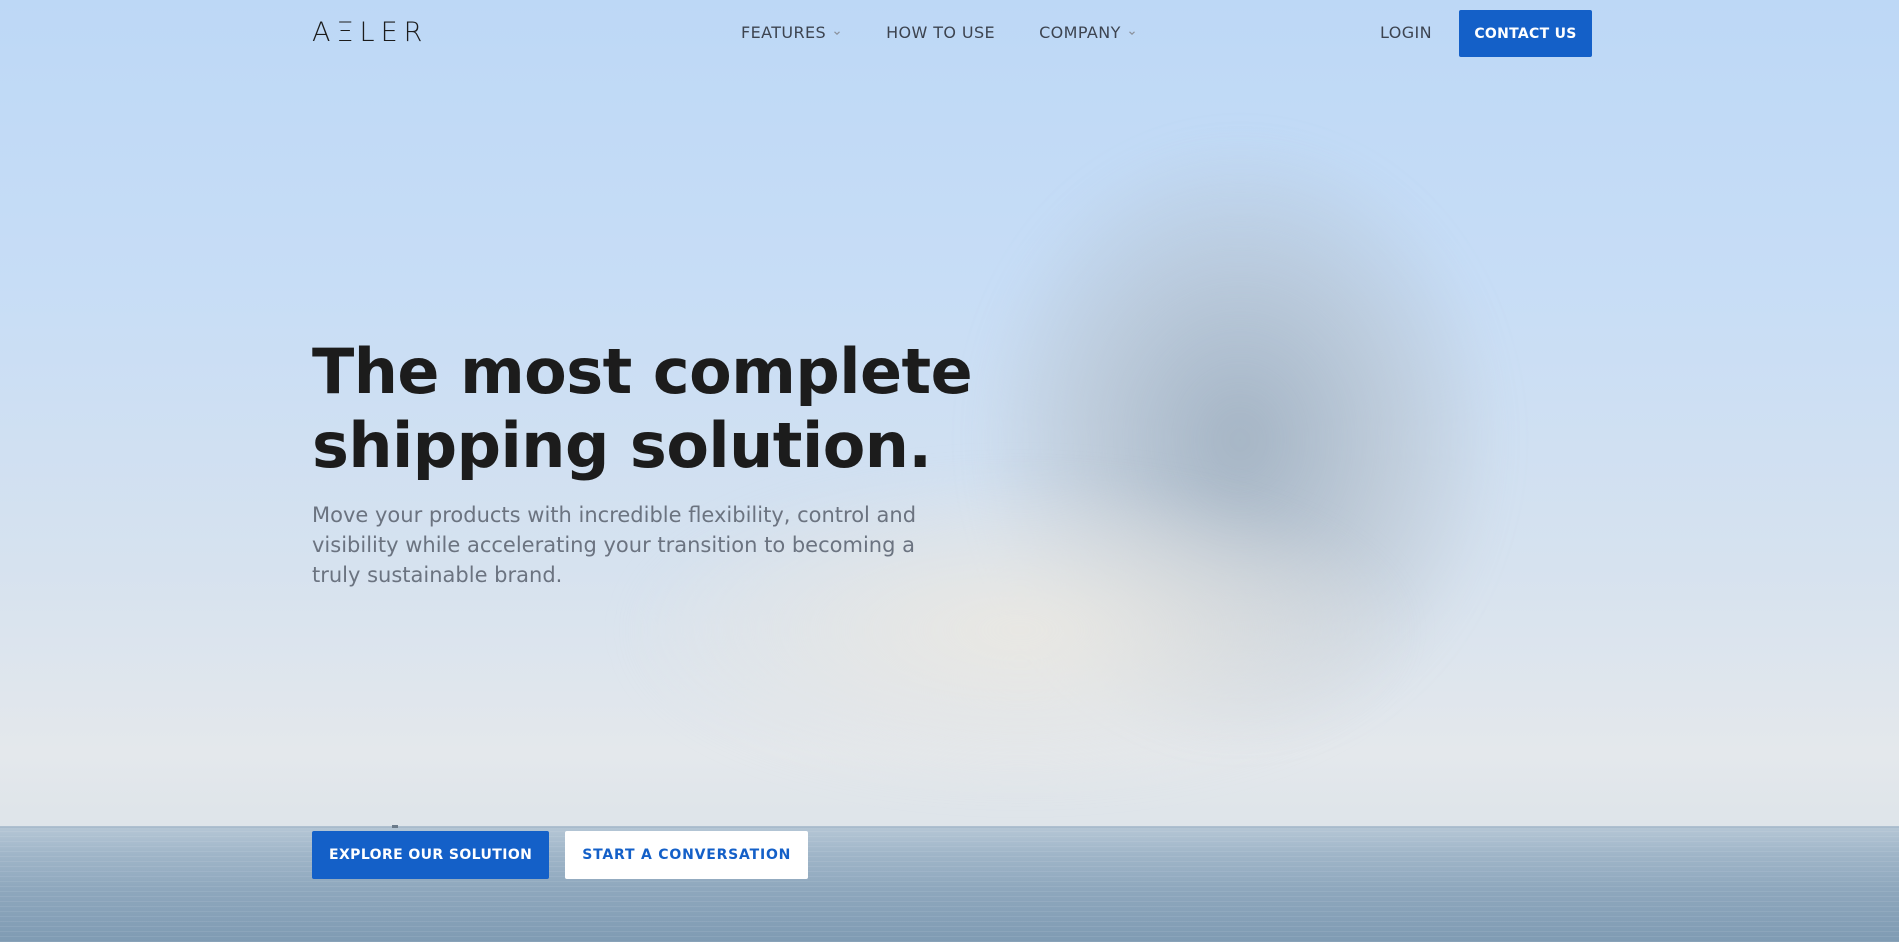 This screenshot has width=1899, height=942. I want to click on main-nav: FEATURES HOW TO USE COMPANY, so click(939, 33).